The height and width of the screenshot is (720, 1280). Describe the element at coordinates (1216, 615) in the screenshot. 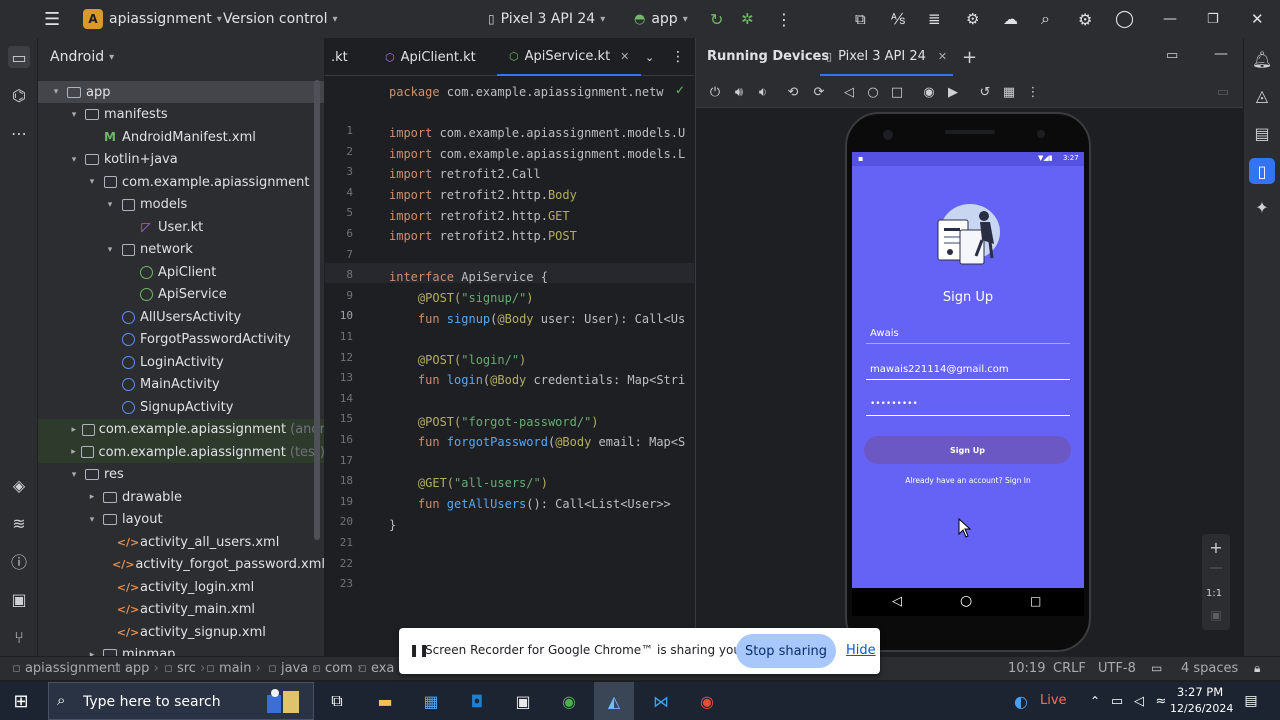

I see `fit-screen-icon: ▣` at that location.